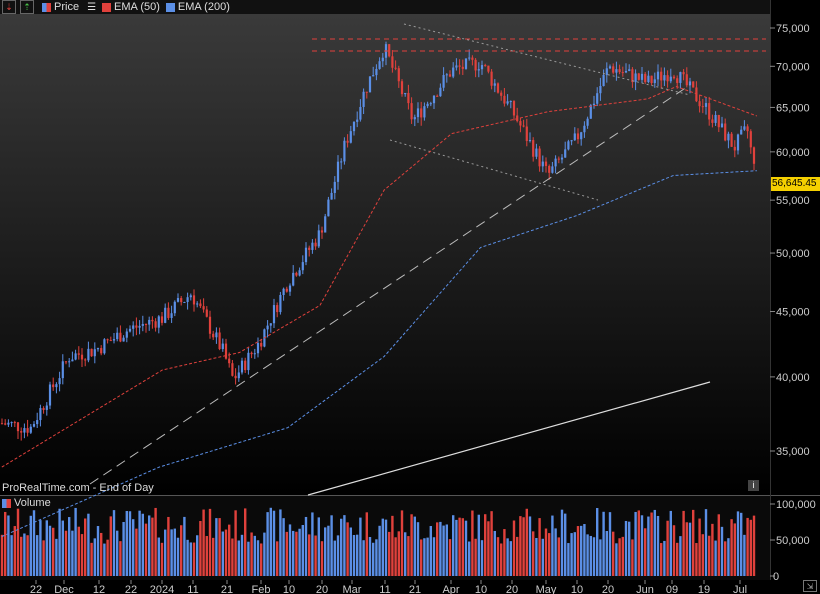 This screenshot has width=820, height=594. What do you see at coordinates (608, 589) in the screenshot?
I see `time-tick-label: 20` at bounding box center [608, 589].